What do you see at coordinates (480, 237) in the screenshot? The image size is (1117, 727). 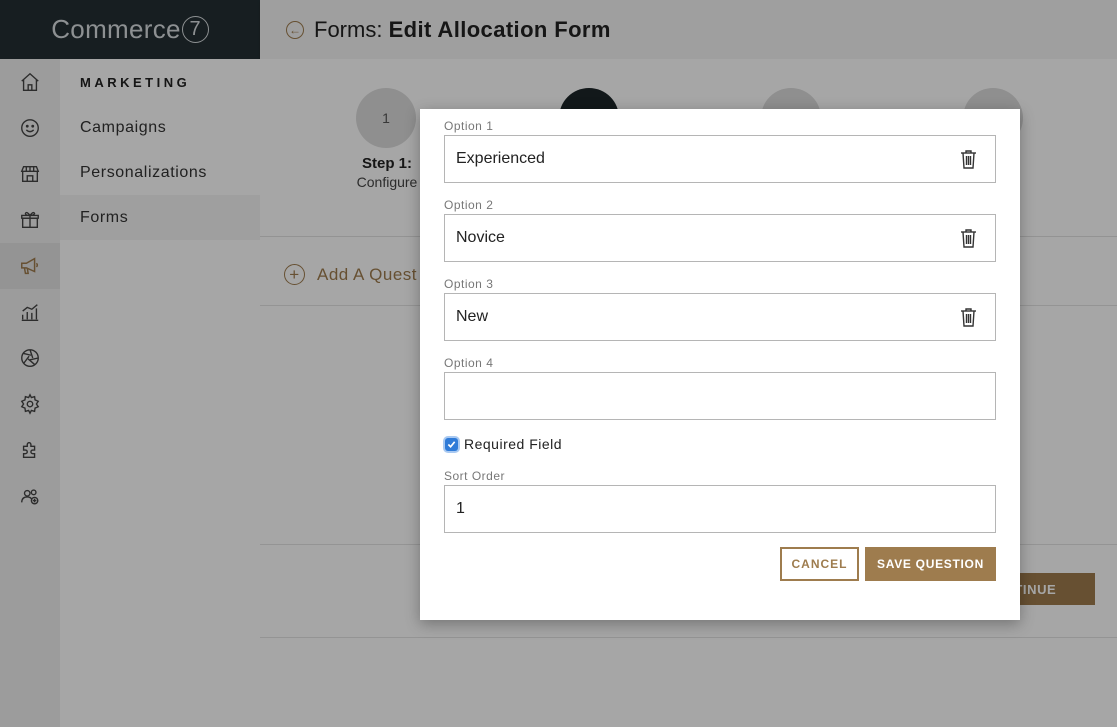 I see `option-2-value: Novice` at bounding box center [480, 237].